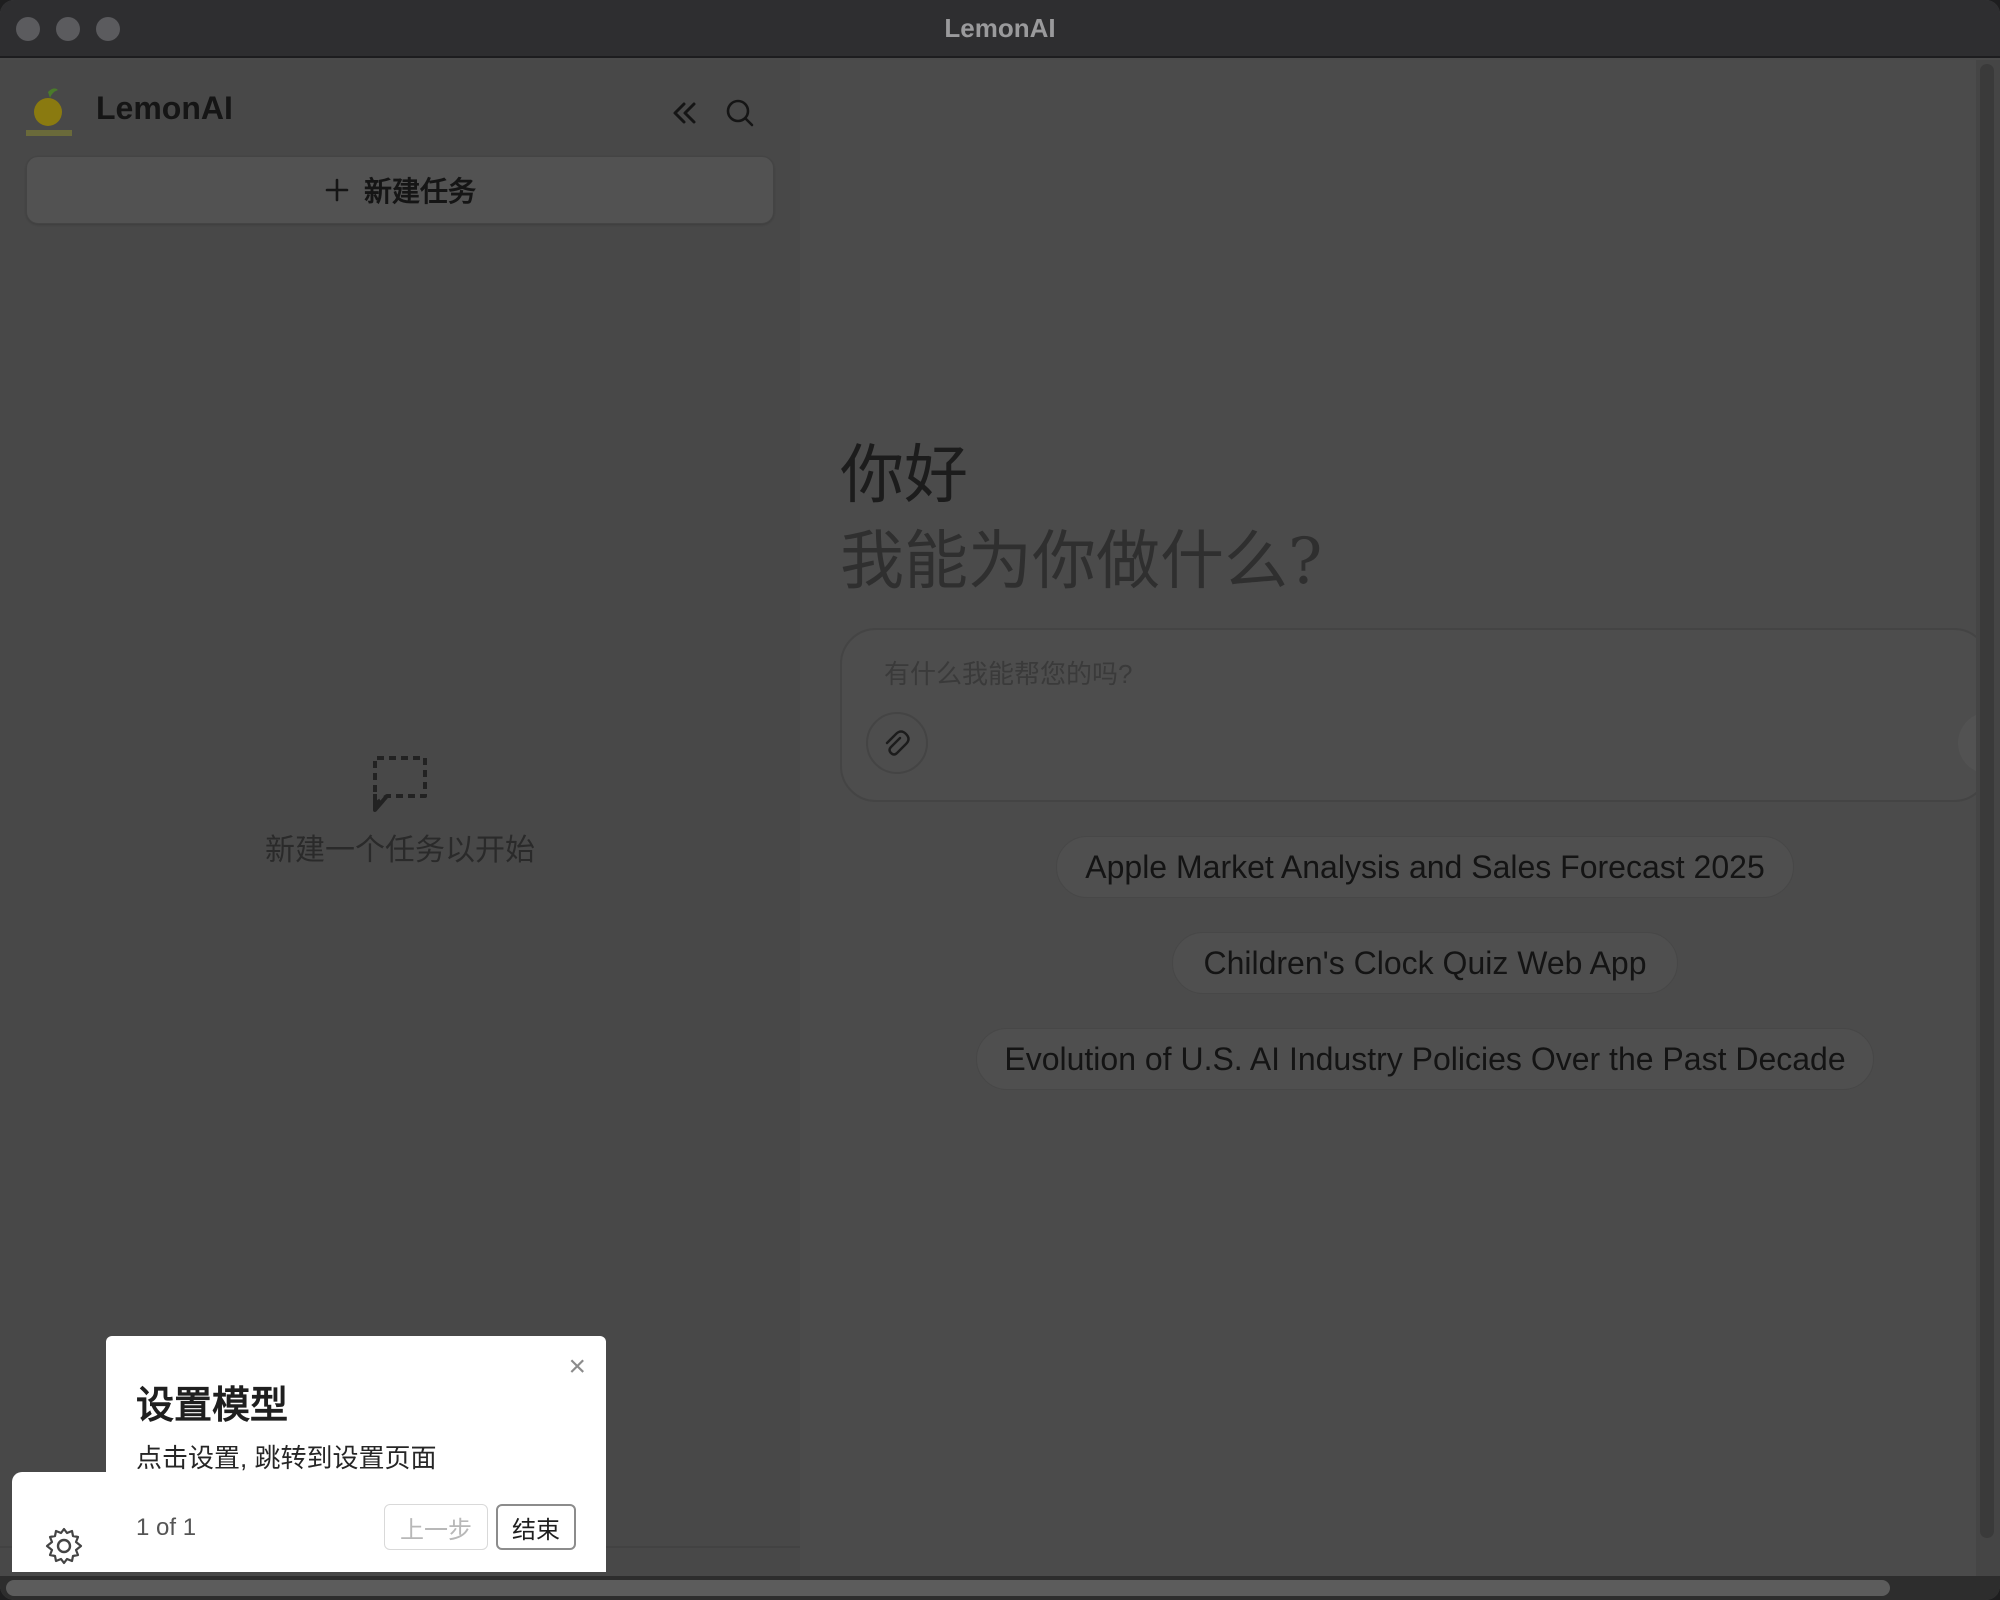  I want to click on tour-popover: × 设置模型 点击设置, 跳转到设置页面 1 of 1 上一步 结束, so click(356, 1454).